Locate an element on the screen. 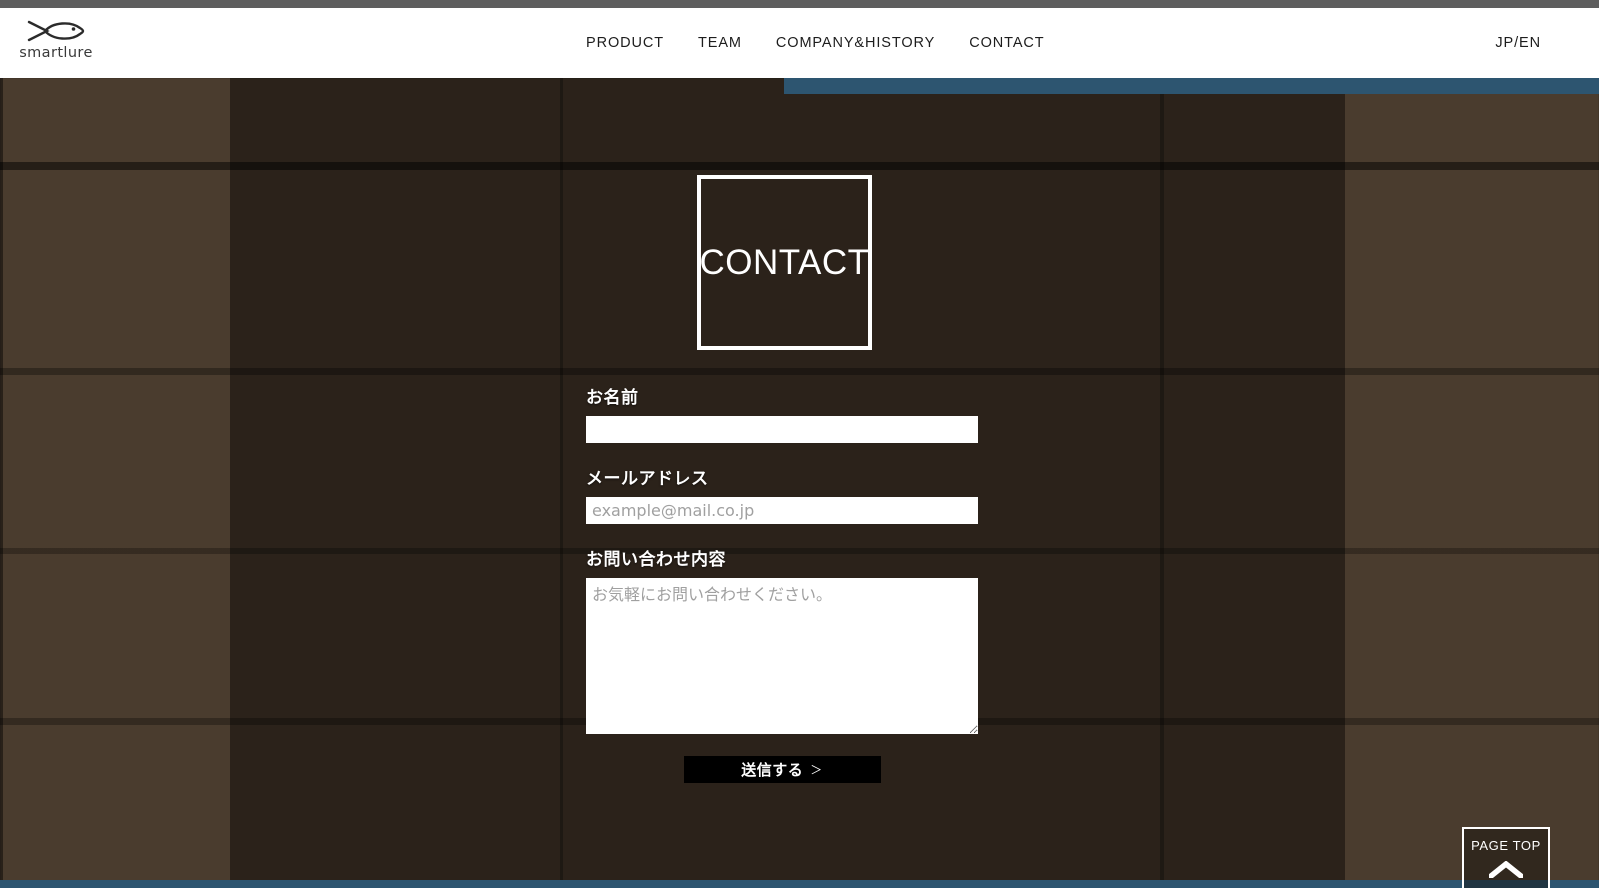 This screenshot has height=888, width=1599. nav-link-contact: CONTACT is located at coordinates (1006, 43).